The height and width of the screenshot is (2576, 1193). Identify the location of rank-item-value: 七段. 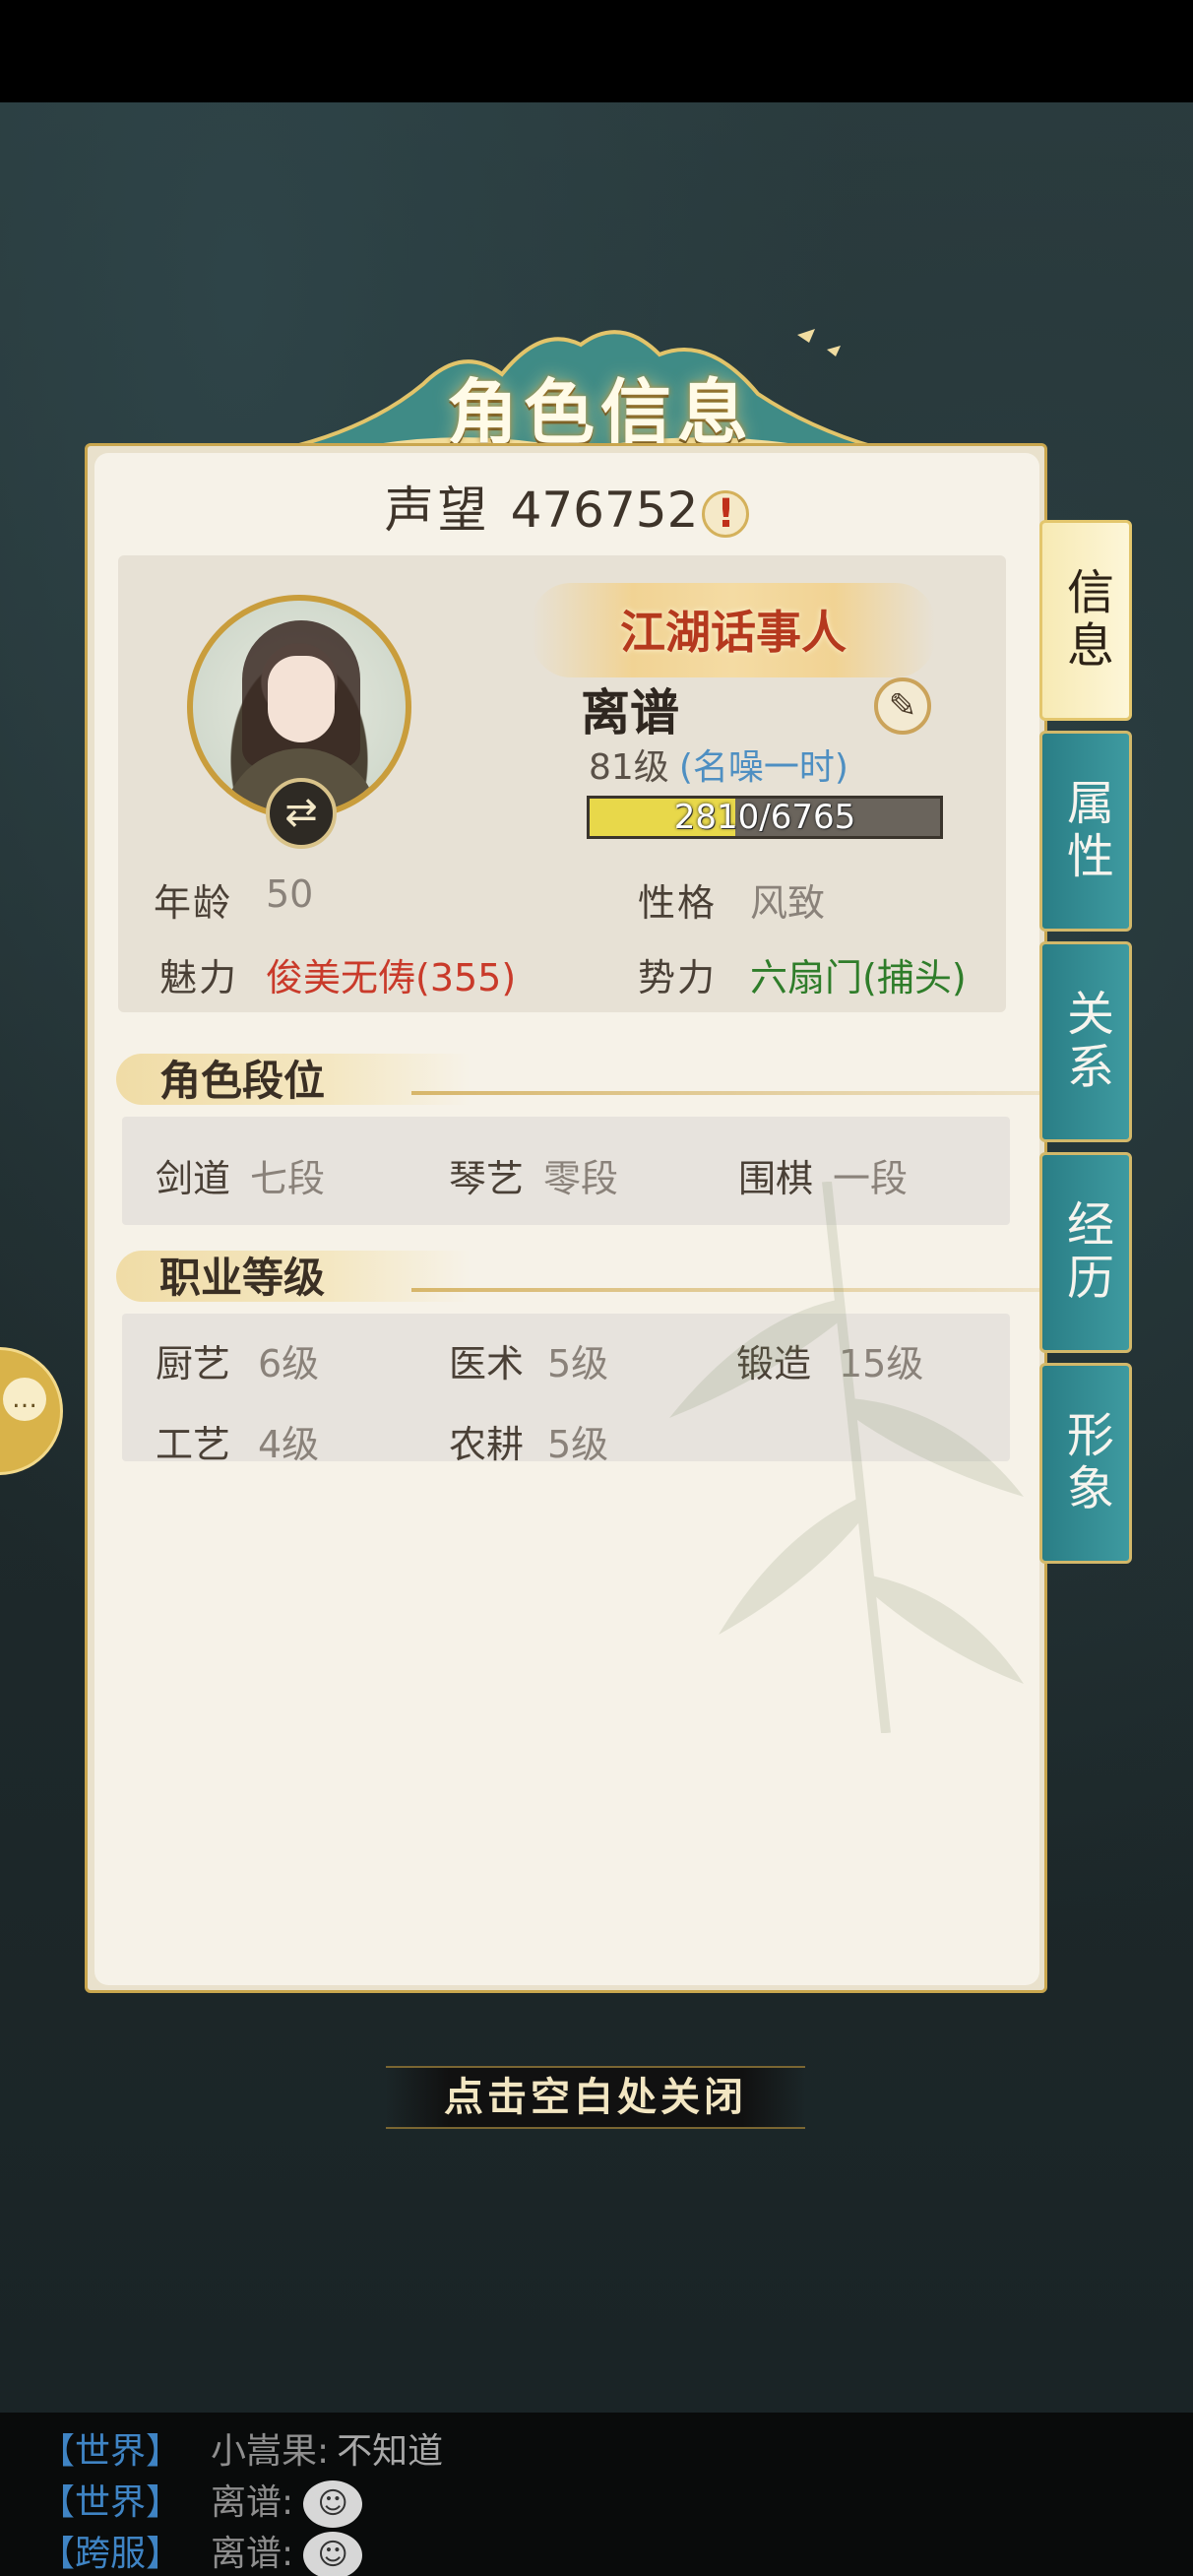
(288, 1178).